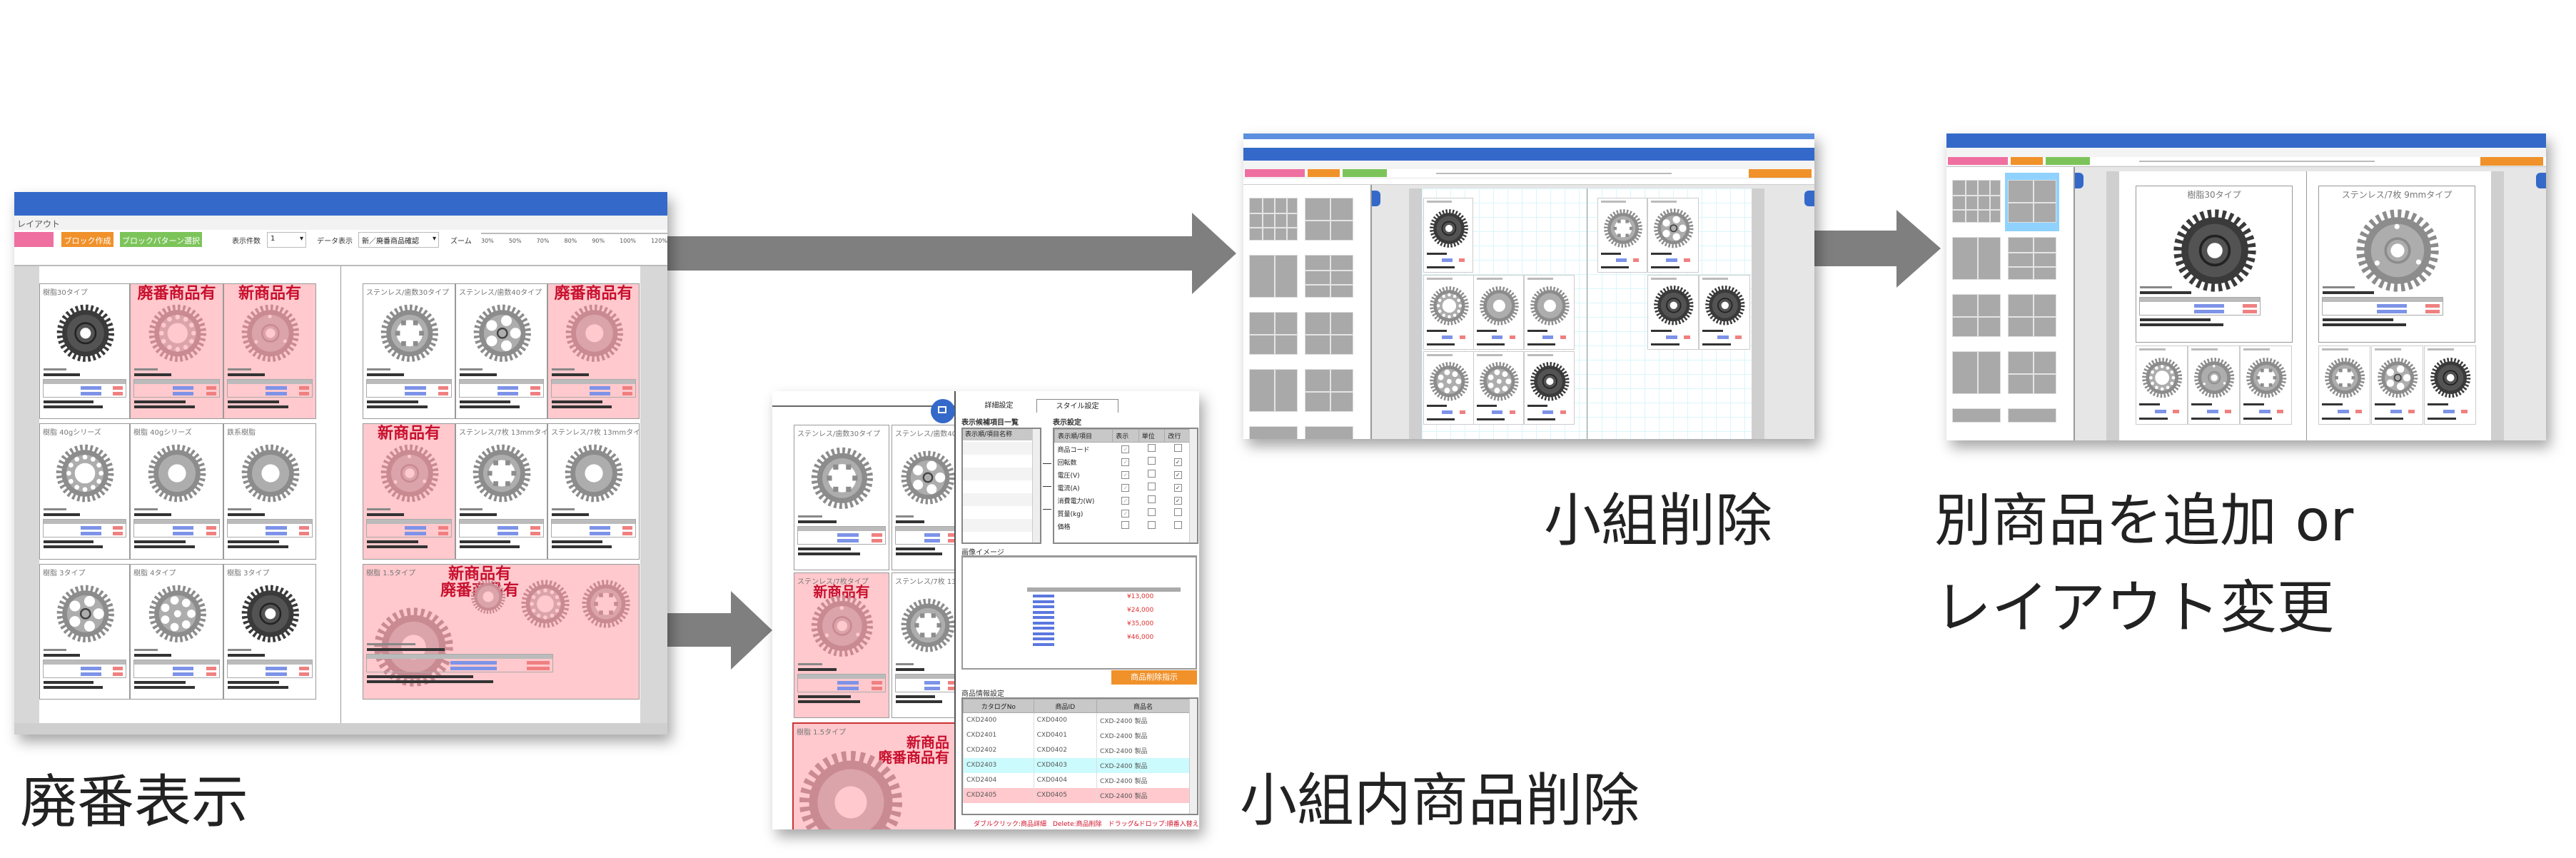 This screenshot has height=858, width=2576. I want to click on product-block: 鉄系樹脂, so click(269, 491).